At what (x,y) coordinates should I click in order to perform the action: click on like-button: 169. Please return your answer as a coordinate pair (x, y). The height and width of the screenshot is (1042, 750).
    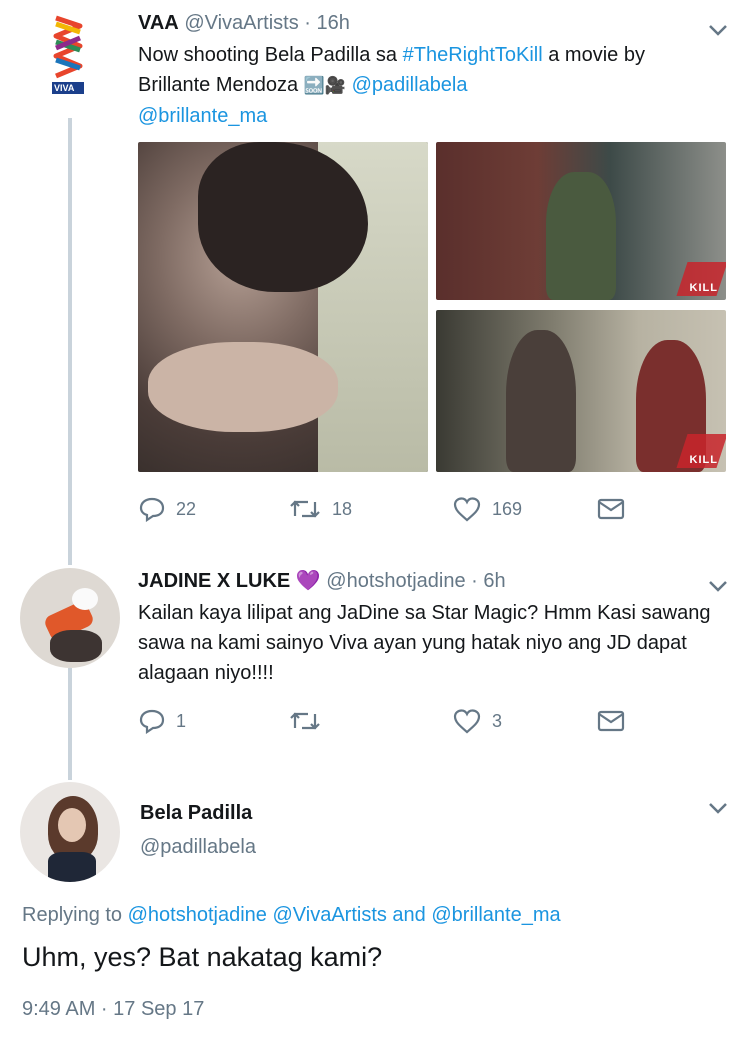
    Looking at the image, I should click on (524, 509).